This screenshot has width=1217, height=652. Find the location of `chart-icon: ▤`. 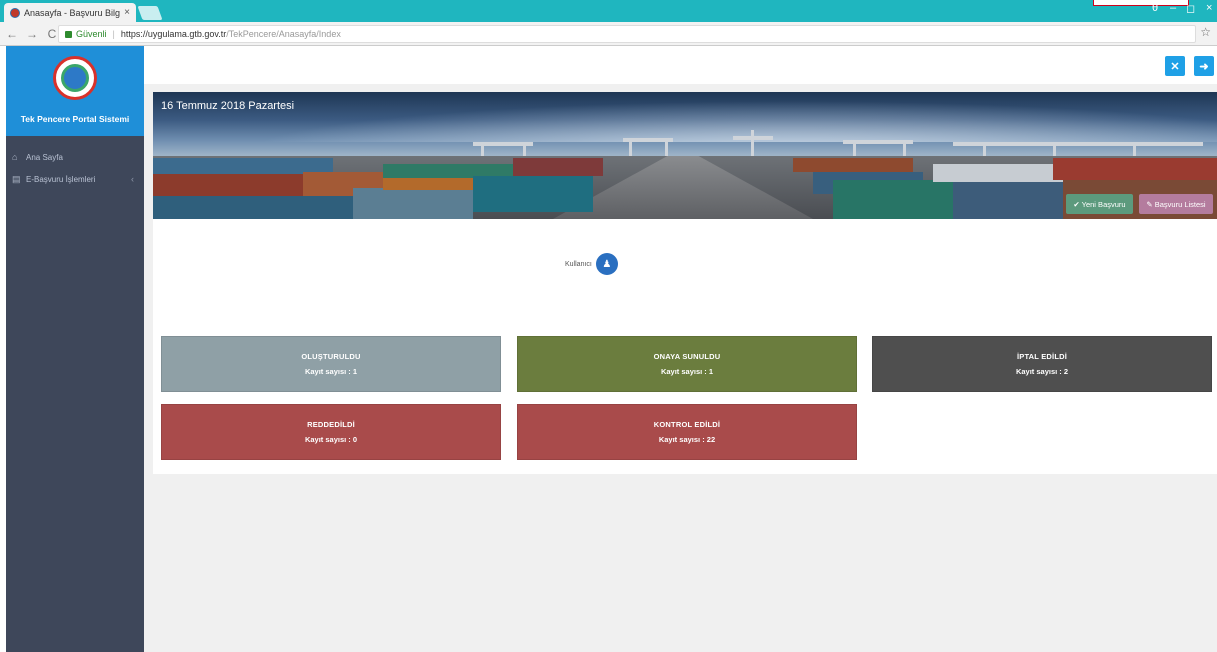

chart-icon: ▤ is located at coordinates (16, 178).